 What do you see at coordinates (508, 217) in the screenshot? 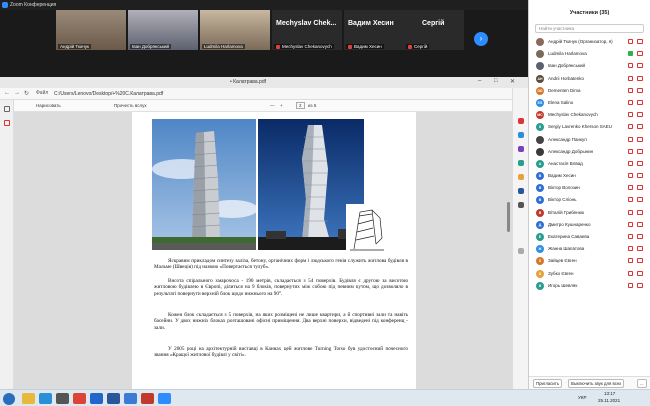
I see `scrollbar-thumb` at bounding box center [508, 217].